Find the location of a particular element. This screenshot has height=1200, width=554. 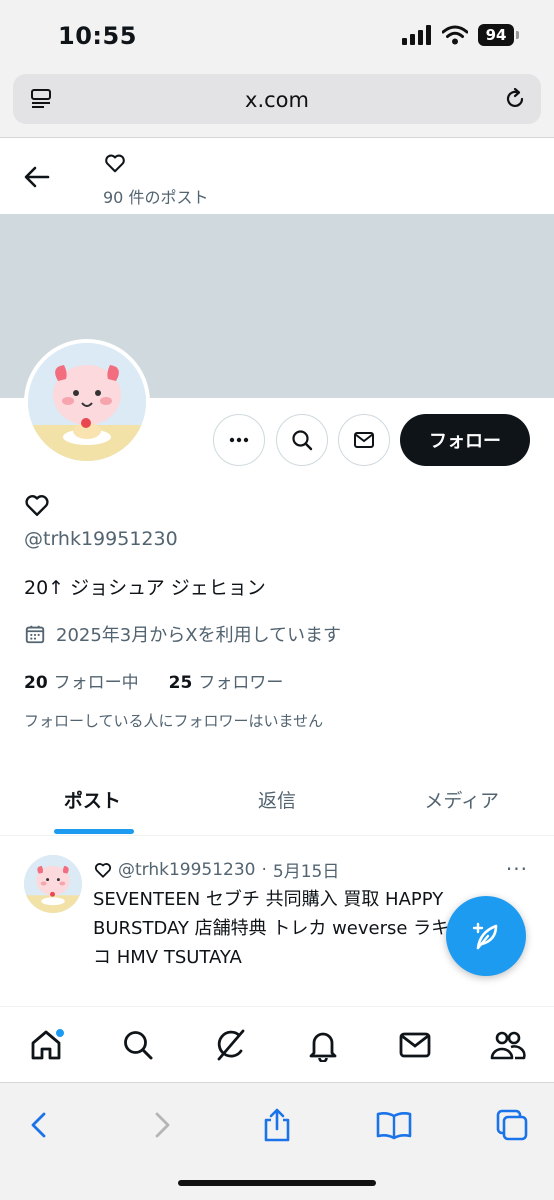

forward-icon is located at coordinates (162, 1125).